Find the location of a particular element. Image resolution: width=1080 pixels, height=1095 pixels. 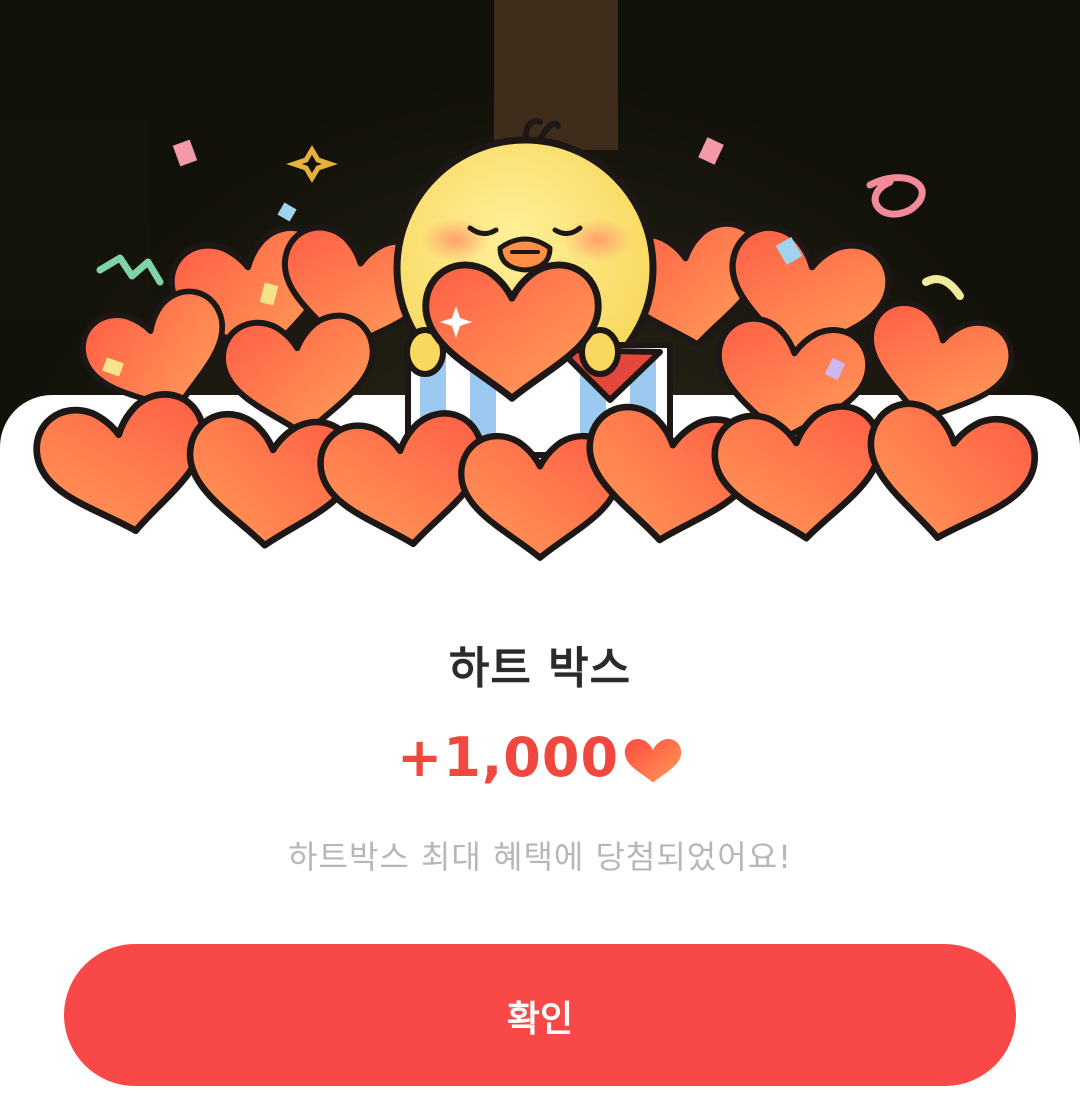

reward-row: +1,000 is located at coordinates (540, 757).